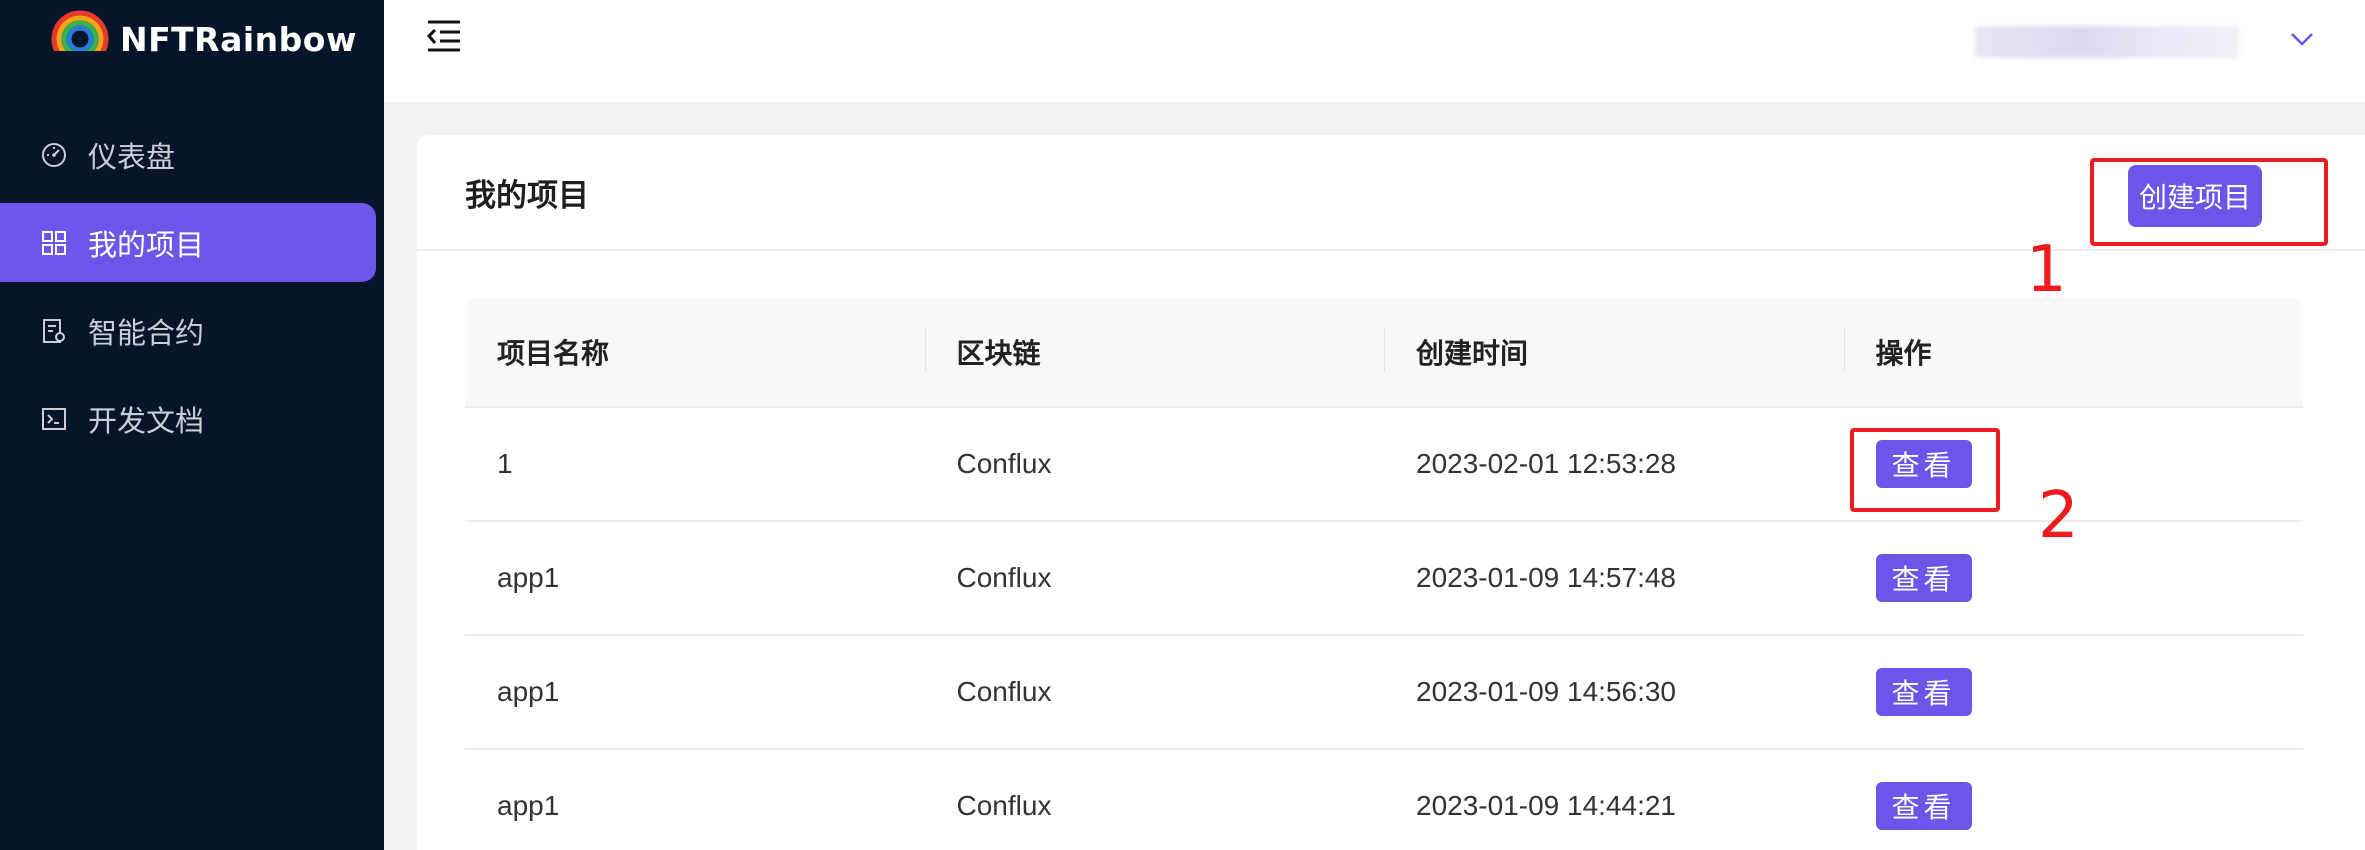 Image resolution: width=2365 pixels, height=850 pixels. I want to click on table-row: app1 Conflux 2023-01-09 14:44:21 查看, so click(1384, 800).